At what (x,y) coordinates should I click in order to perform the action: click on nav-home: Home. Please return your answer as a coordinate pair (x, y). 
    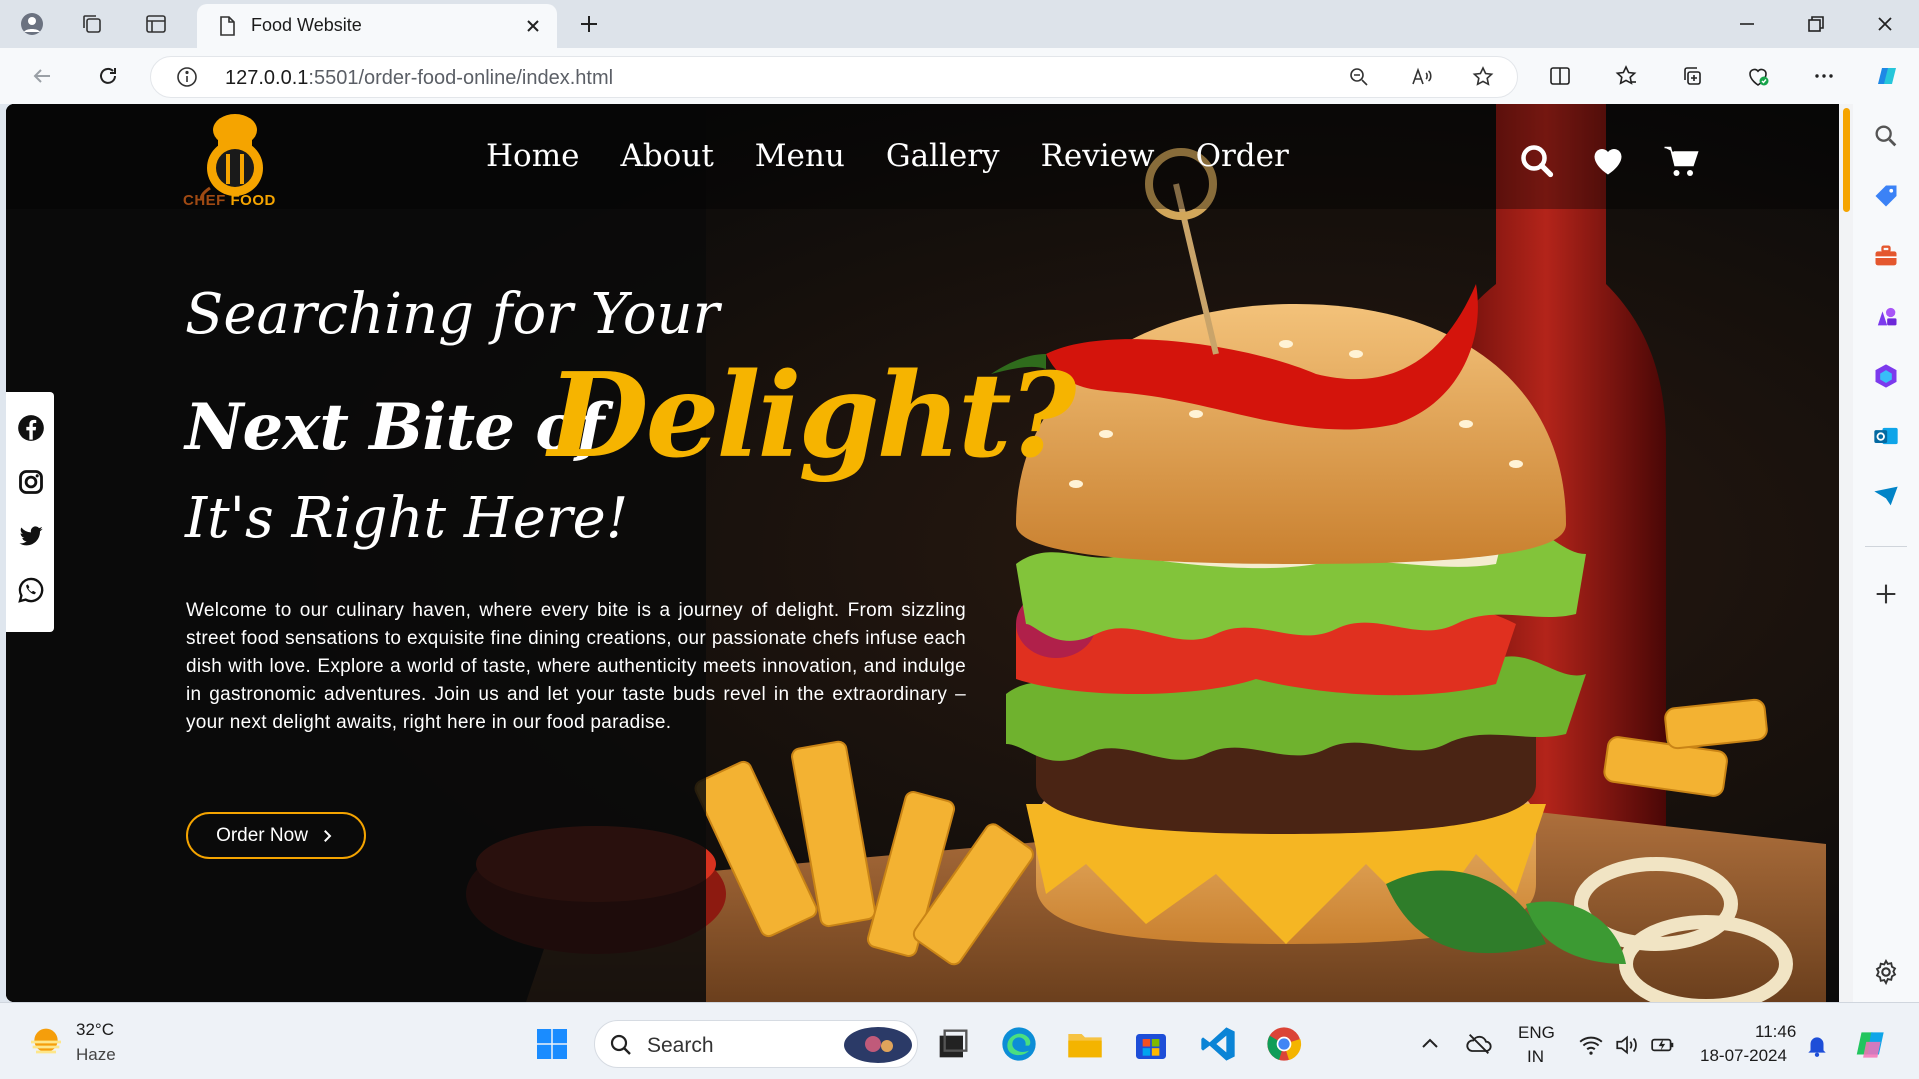
    Looking at the image, I should click on (532, 156).